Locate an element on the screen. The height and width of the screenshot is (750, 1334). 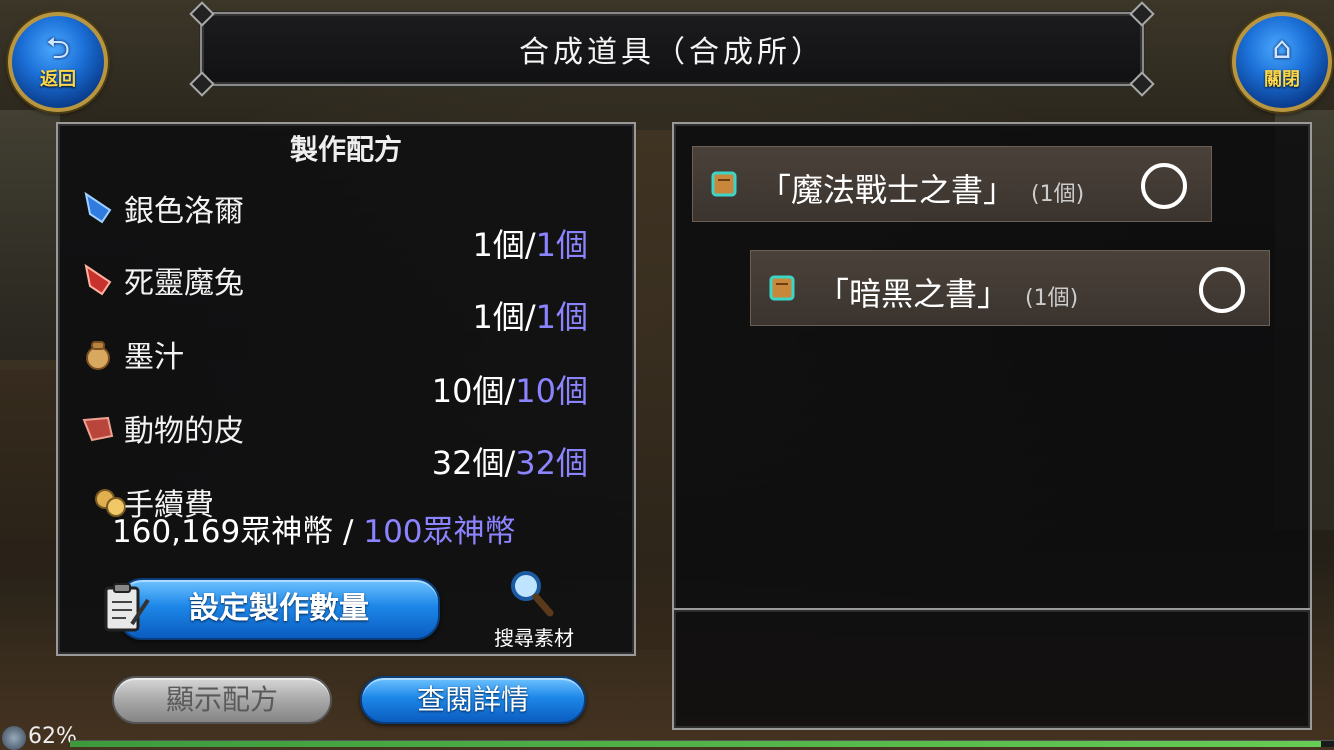
result-item-row: 「魔法戰士之書」 (1個) is located at coordinates (952, 184).